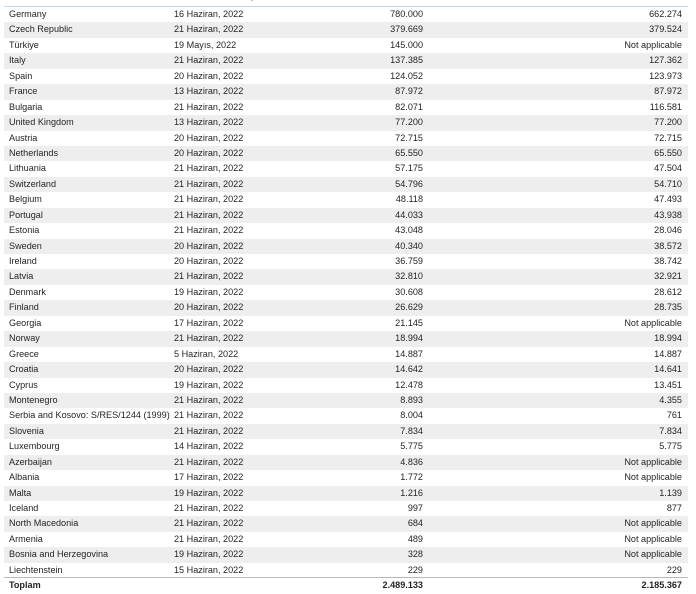 The width and height of the screenshot is (696, 594). Describe the element at coordinates (24, 44) in the screenshot. I see `country-cell: Türkiye` at that location.